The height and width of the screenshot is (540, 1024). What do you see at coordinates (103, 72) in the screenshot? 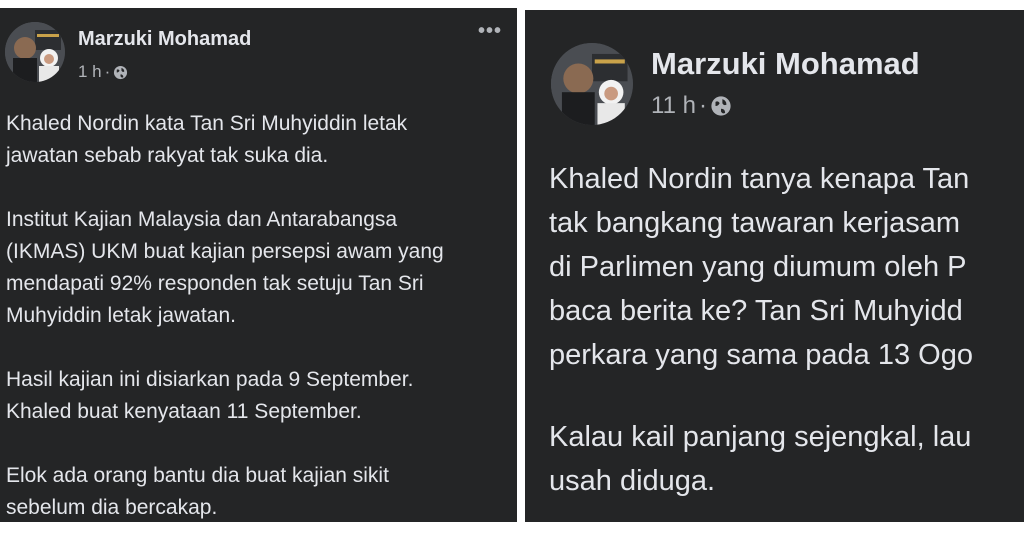
I see `post-meta: 1 h ·` at bounding box center [103, 72].